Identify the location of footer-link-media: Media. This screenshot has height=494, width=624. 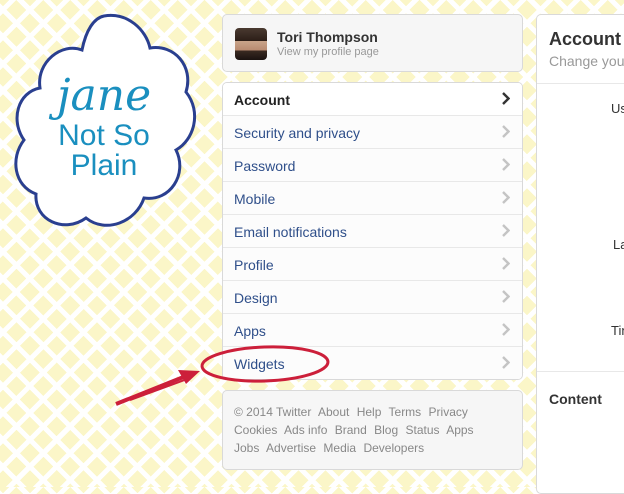
(339, 448).